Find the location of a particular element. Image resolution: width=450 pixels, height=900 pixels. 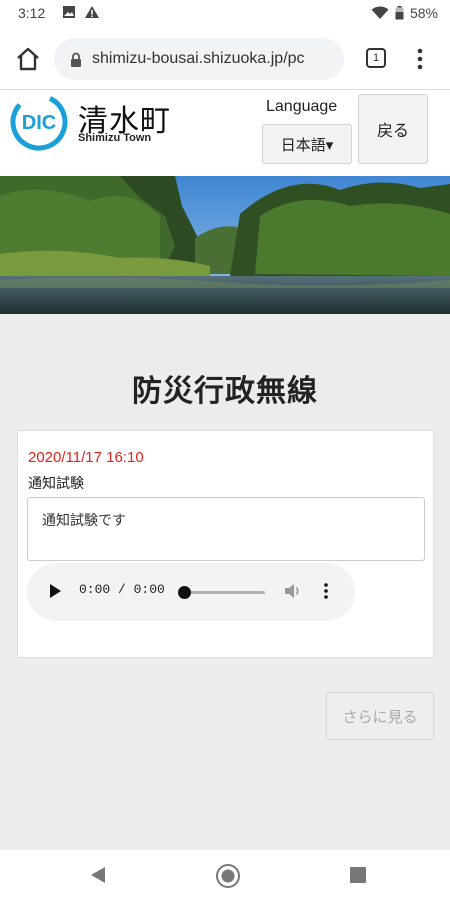

language-select: 日本語▾ is located at coordinates (307, 144).